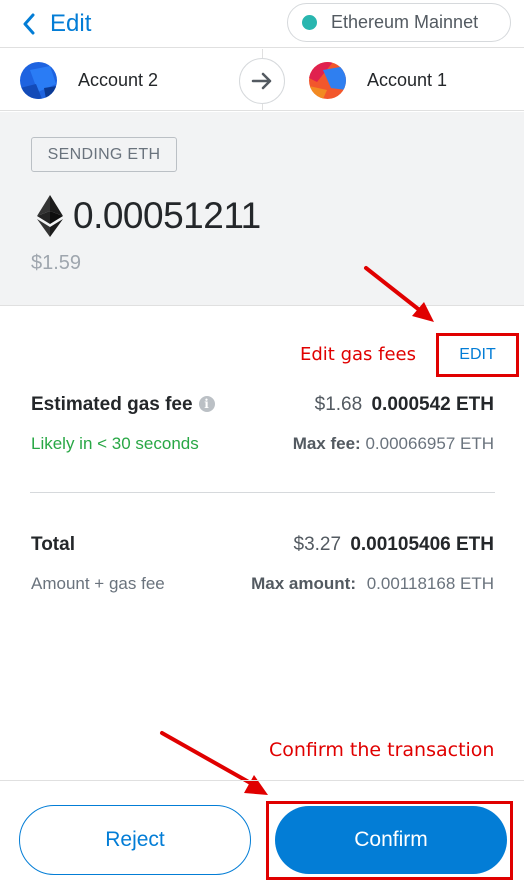 This screenshot has width=524, height=889. What do you see at coordinates (422, 544) in the screenshot?
I see `total-eth: 0.00105406 ETH` at bounding box center [422, 544].